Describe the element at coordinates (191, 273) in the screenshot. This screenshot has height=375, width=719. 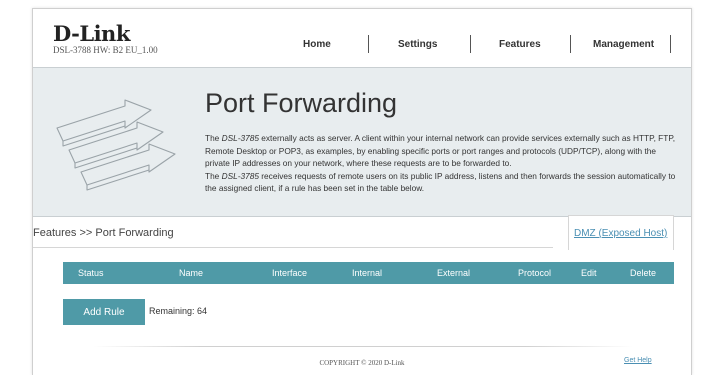
I see `col-name: Name` at that location.